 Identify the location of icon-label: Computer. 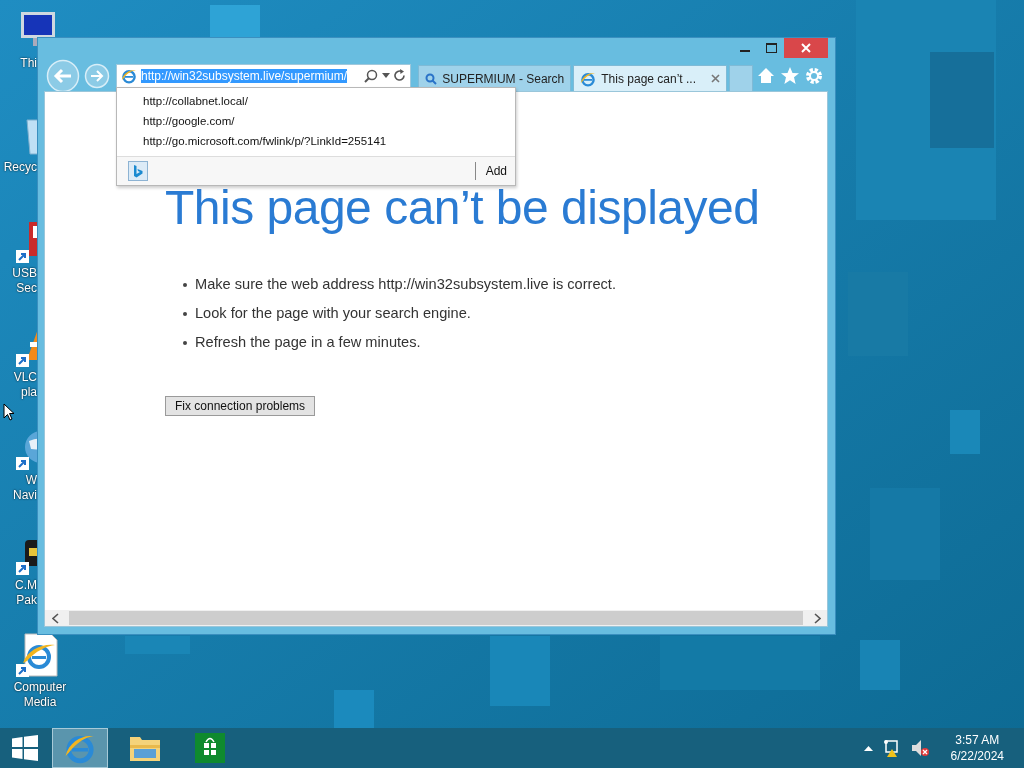
(40, 687).